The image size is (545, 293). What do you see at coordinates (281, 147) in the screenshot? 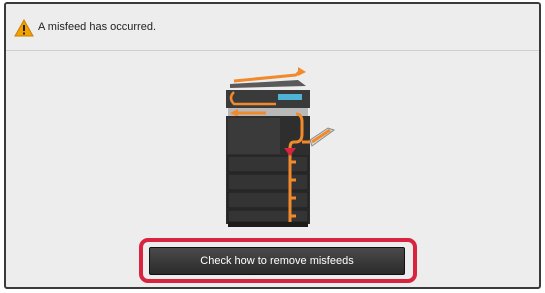
I see `copier-misfeed-diagram` at bounding box center [281, 147].